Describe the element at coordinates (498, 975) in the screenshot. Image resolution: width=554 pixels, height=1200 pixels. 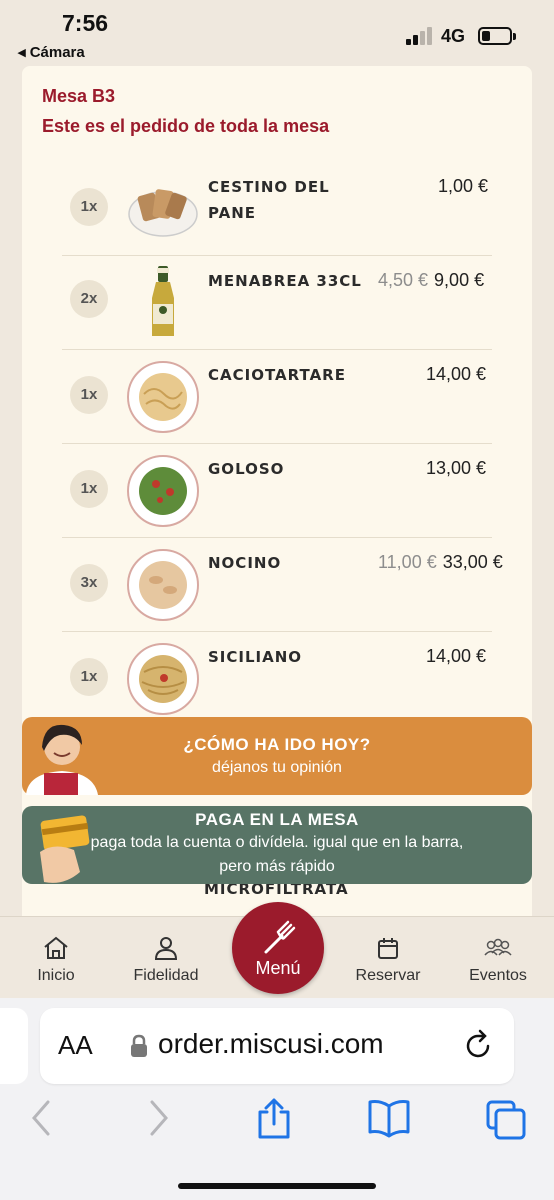
I see `nav-eventos-label: Eventos` at that location.